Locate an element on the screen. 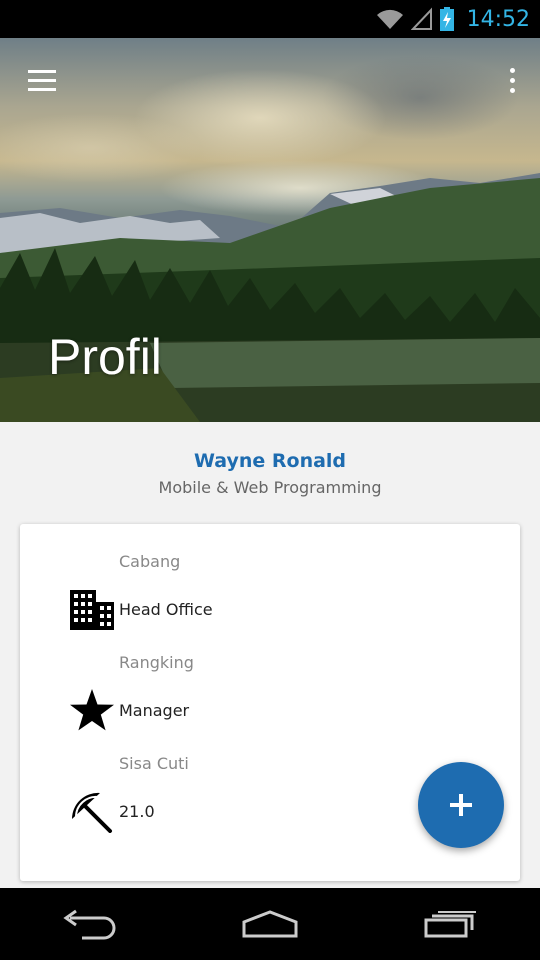  profile-role: Mobile & Web Programming is located at coordinates (270, 487).